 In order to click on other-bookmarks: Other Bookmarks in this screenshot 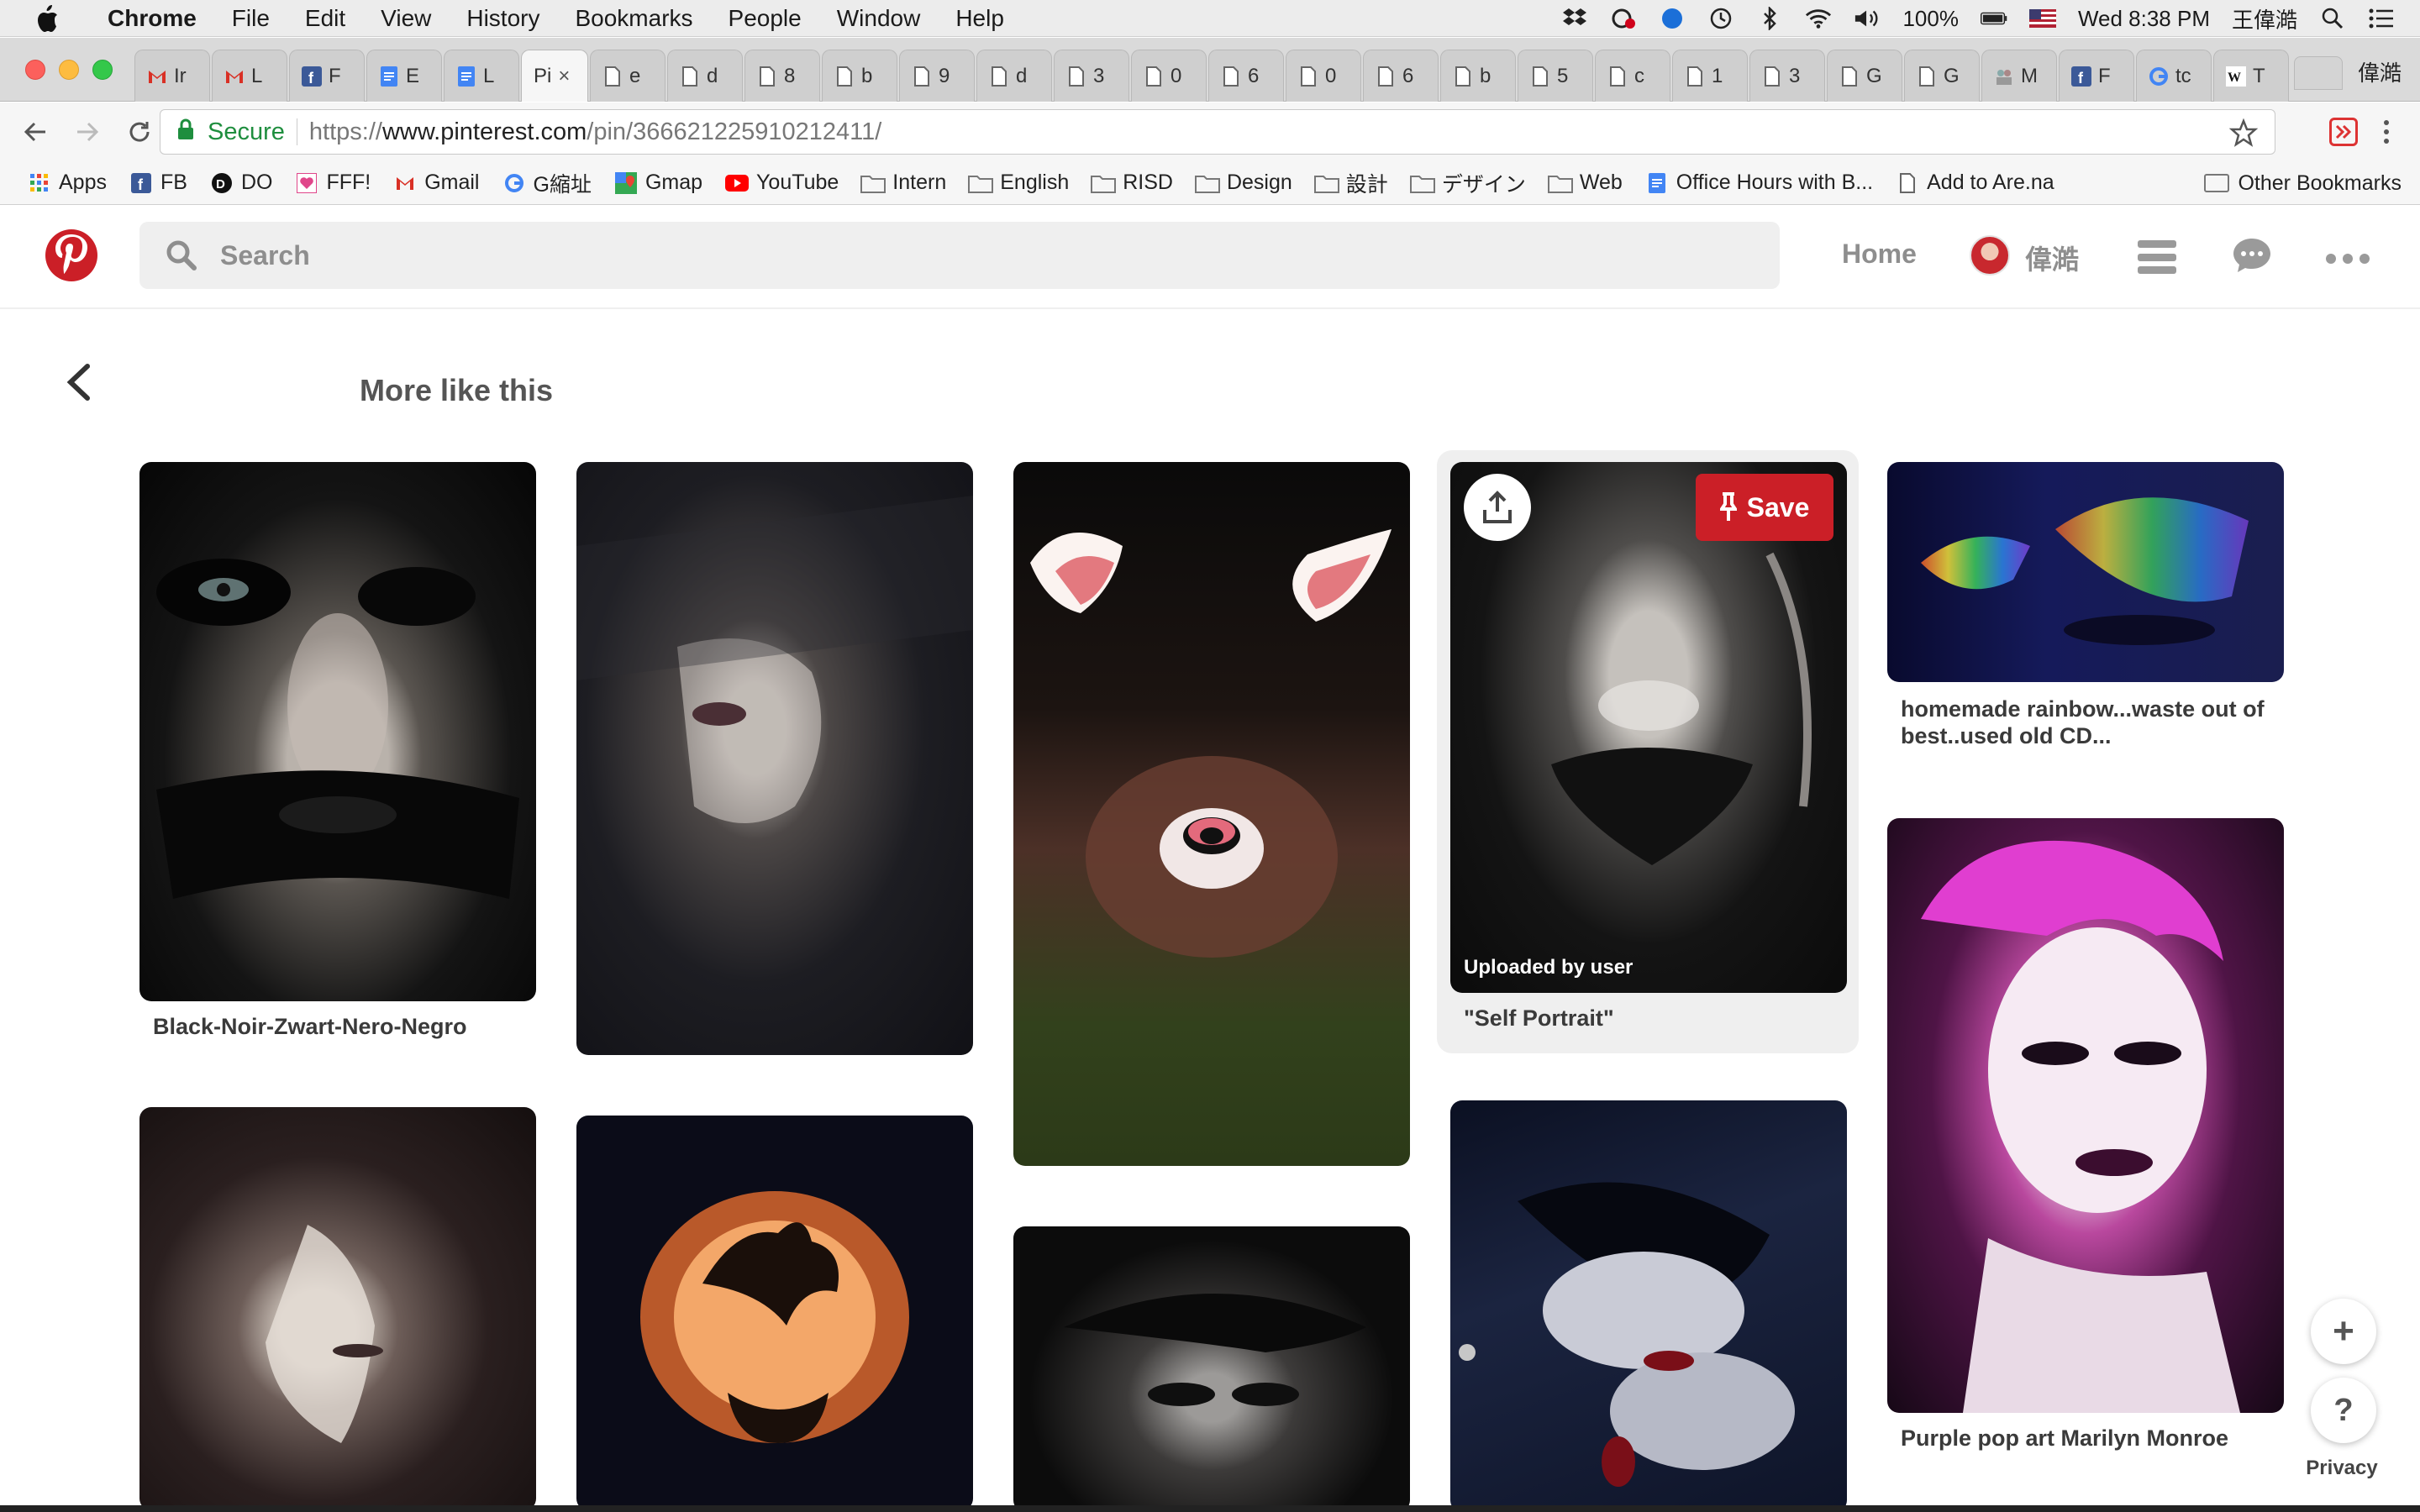, I will do `click(2303, 183)`.